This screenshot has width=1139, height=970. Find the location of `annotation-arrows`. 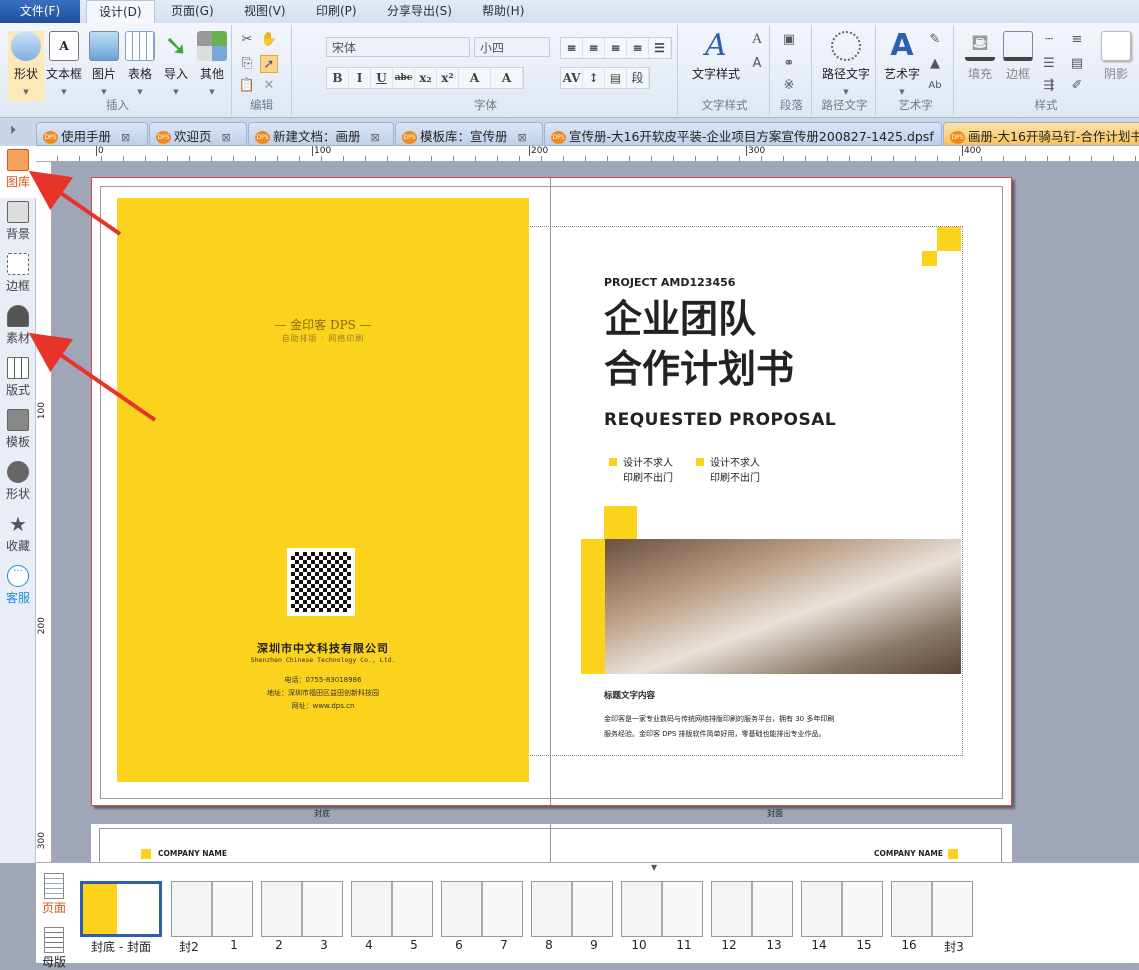

annotation-arrows is located at coordinates (92, 296).